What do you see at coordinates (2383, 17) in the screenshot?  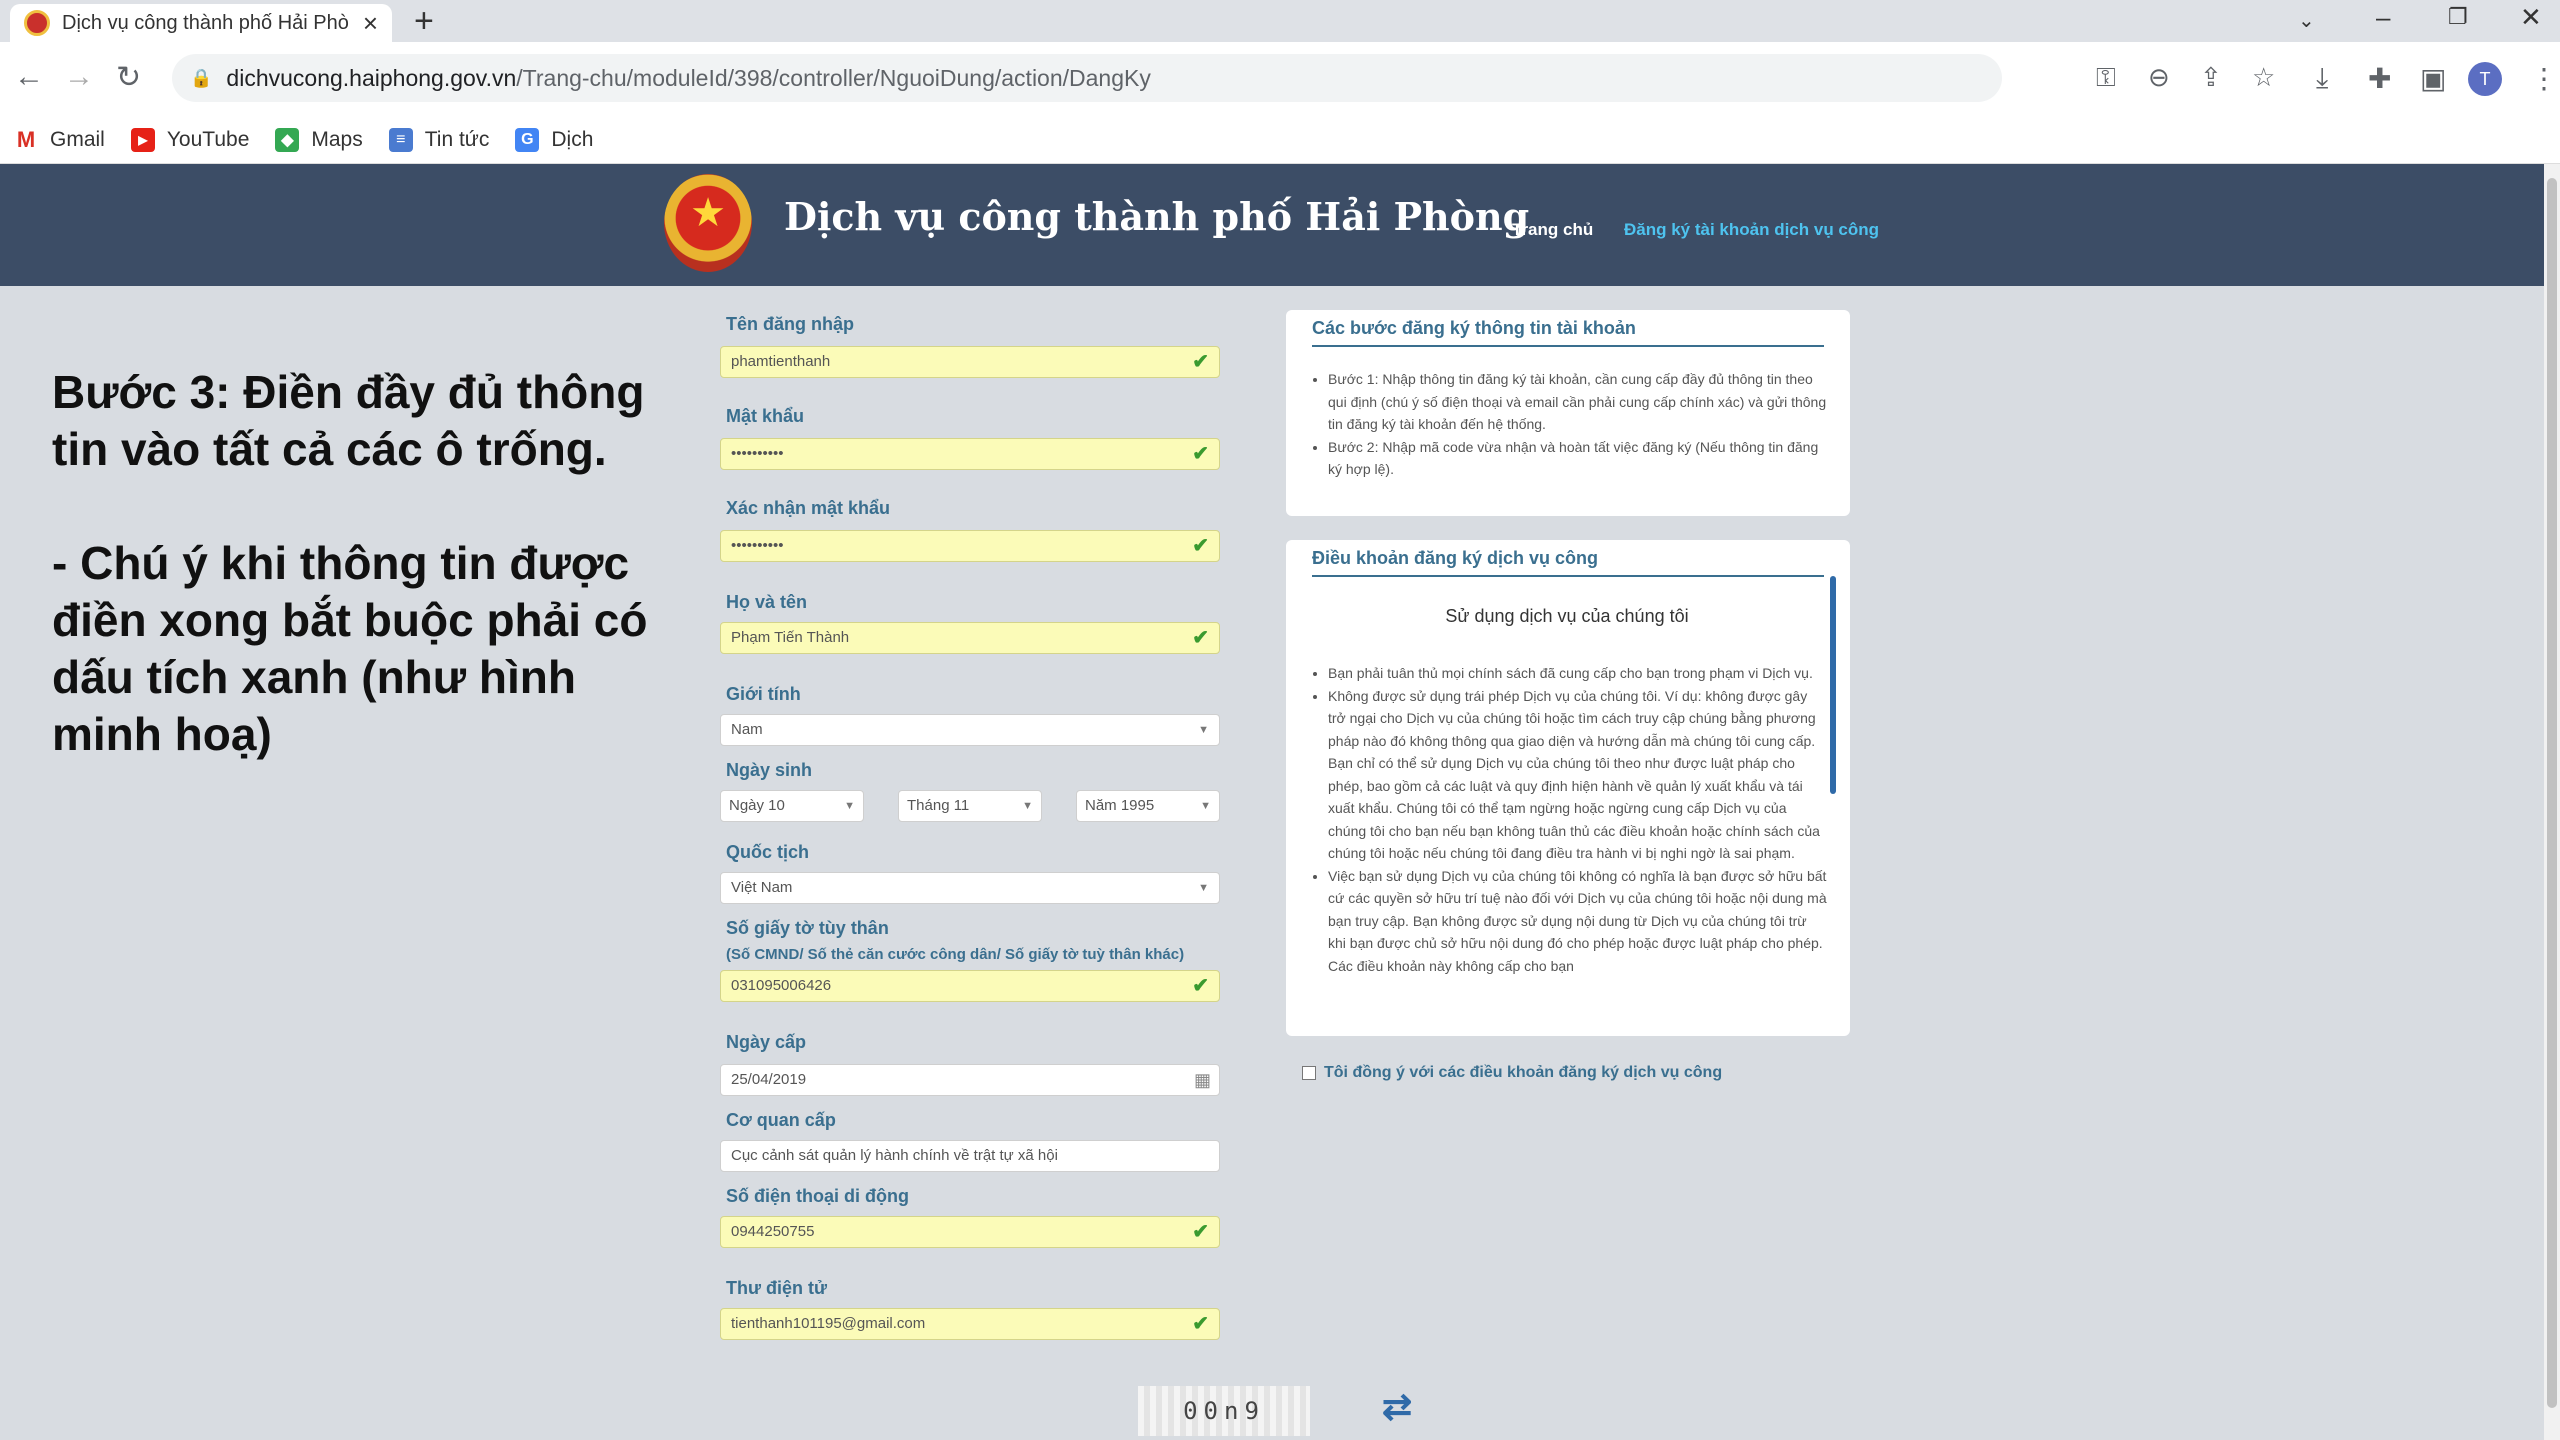 I see `minimize-icon: –` at bounding box center [2383, 17].